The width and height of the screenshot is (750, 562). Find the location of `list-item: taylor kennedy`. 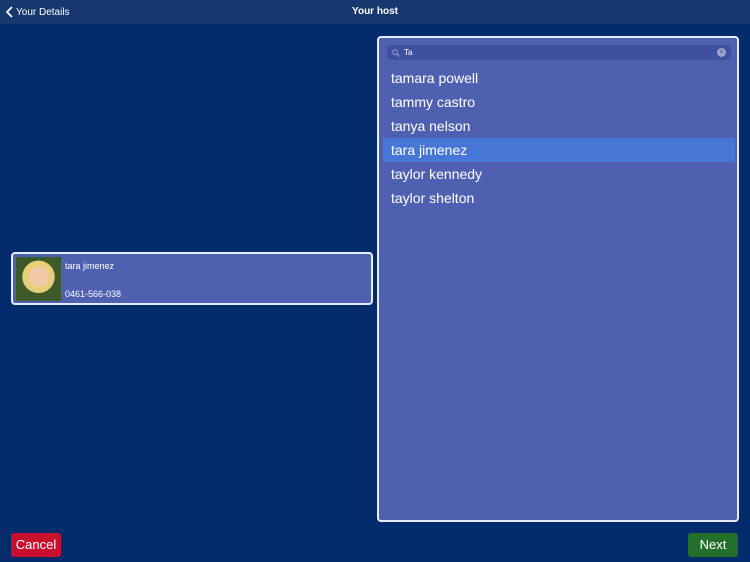

list-item: taylor kennedy is located at coordinates (559, 174).